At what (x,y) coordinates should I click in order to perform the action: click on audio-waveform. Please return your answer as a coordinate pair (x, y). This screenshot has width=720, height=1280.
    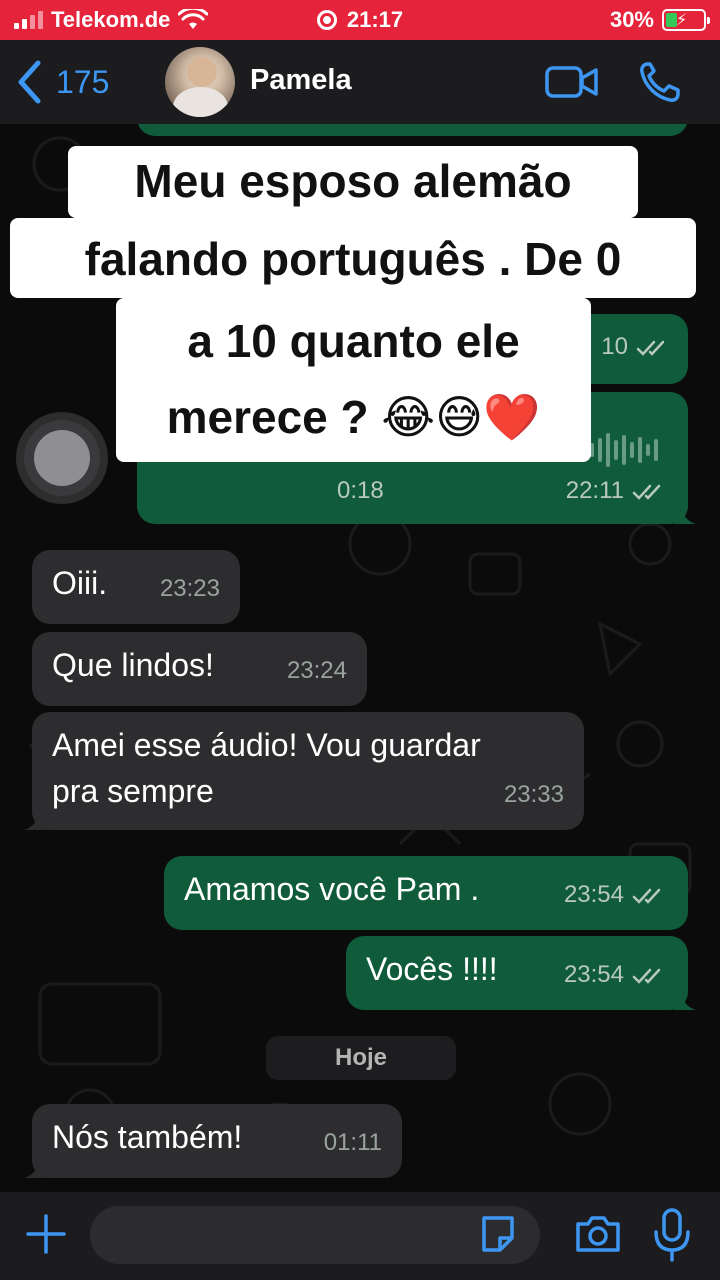
    Looking at the image, I should click on (625, 450).